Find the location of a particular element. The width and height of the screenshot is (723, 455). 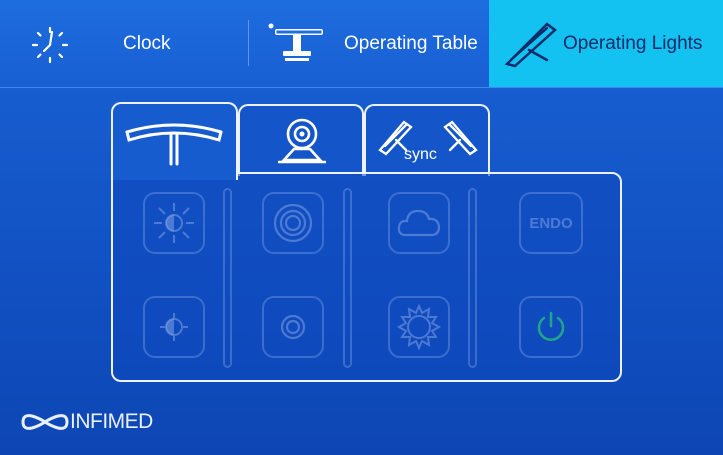

brightness-low-icon is located at coordinates (174, 327).